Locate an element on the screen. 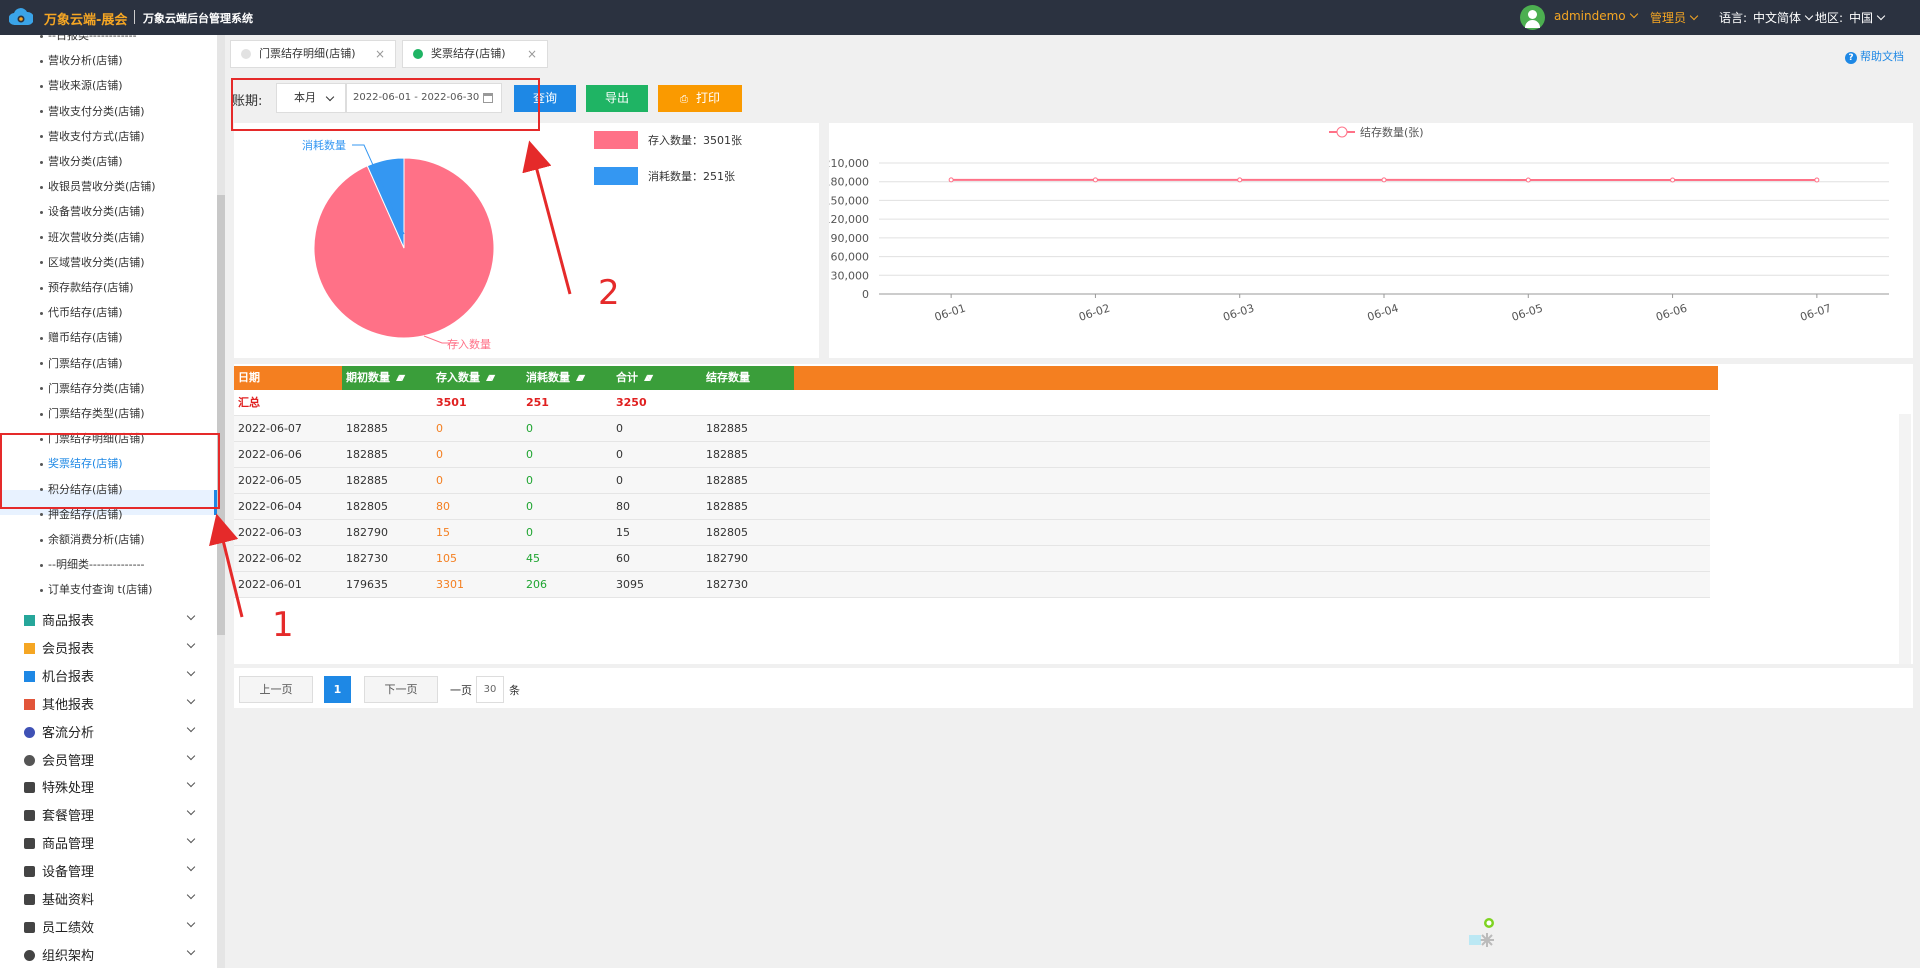 The height and width of the screenshot is (968, 1920). tab-prize-ticket-balance: 奖票结存(店铺) × is located at coordinates (475, 54).